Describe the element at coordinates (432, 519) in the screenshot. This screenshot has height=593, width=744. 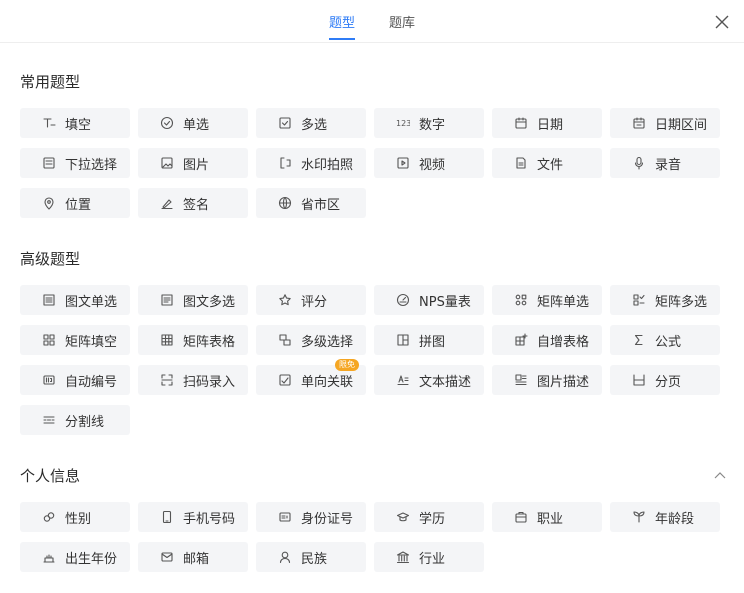
I see `question-type-label: 学历` at that location.